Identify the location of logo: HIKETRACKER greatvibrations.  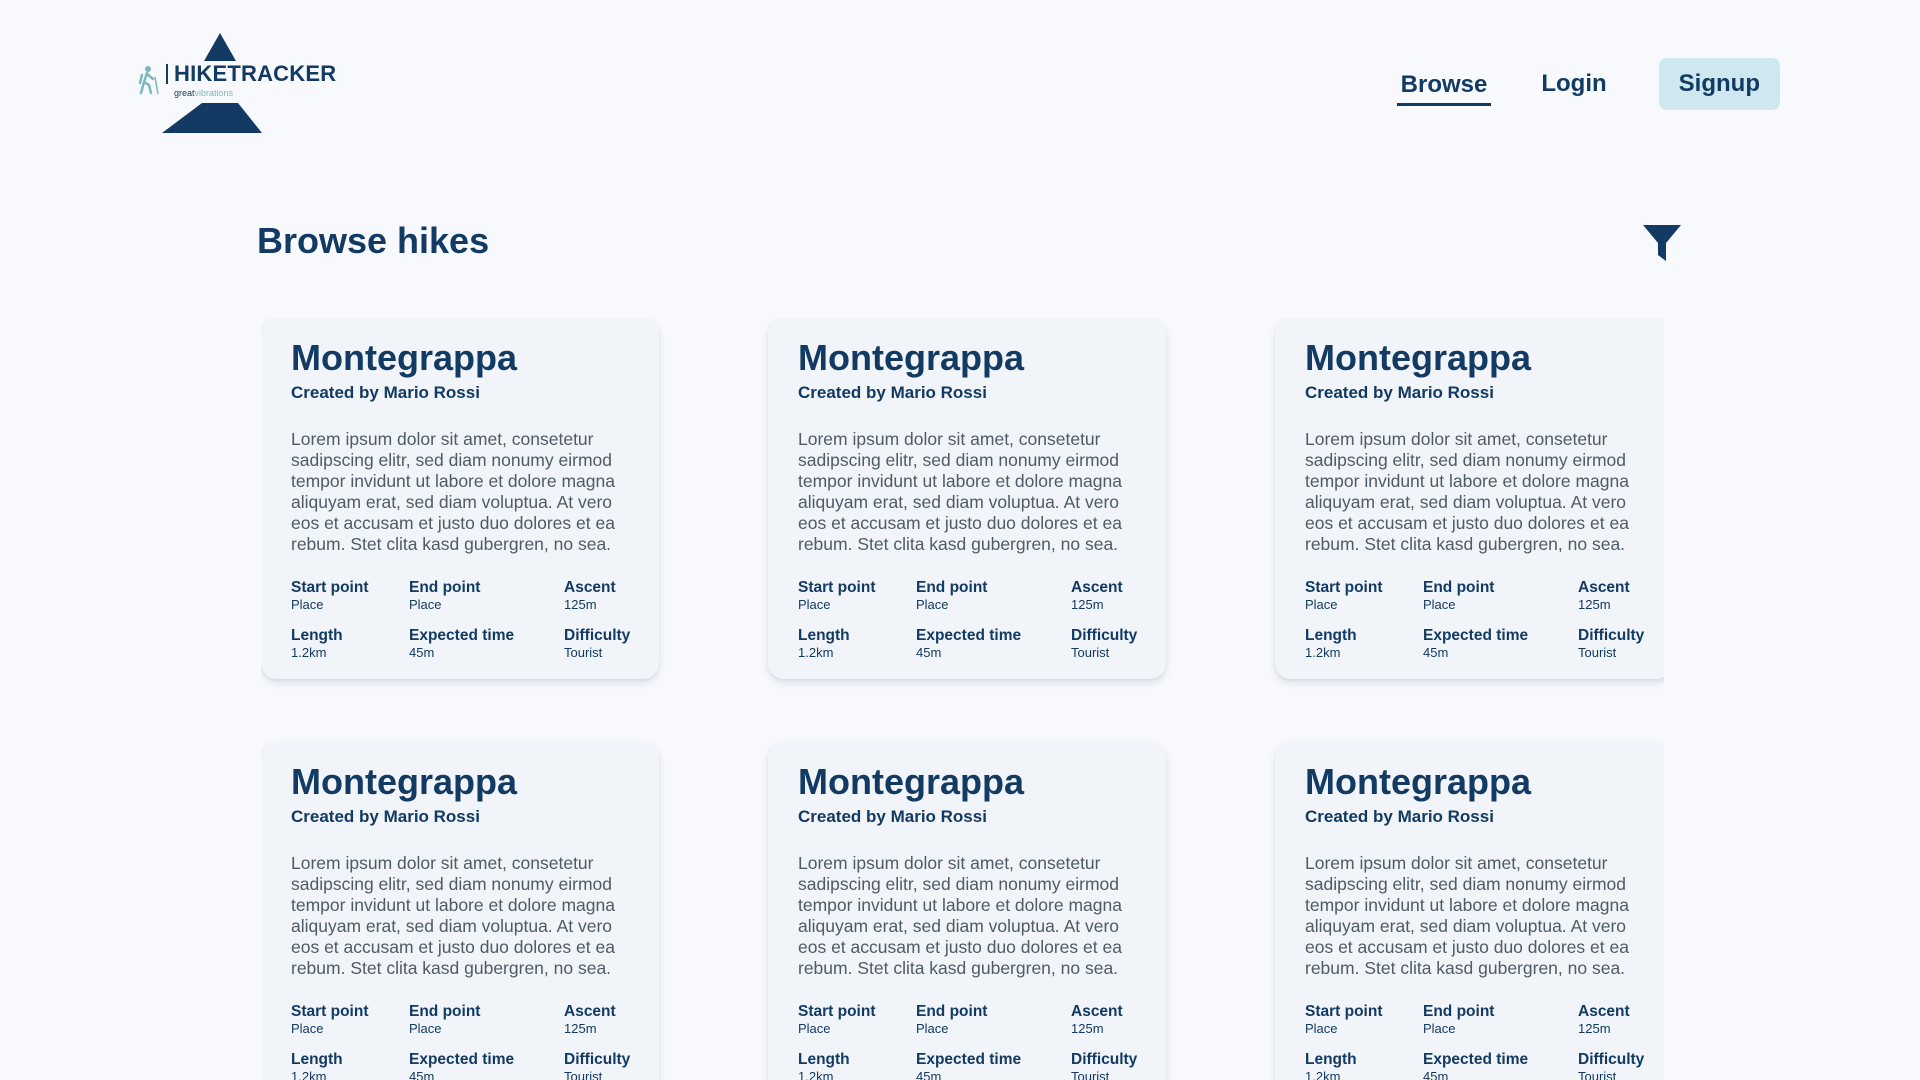
(237, 83).